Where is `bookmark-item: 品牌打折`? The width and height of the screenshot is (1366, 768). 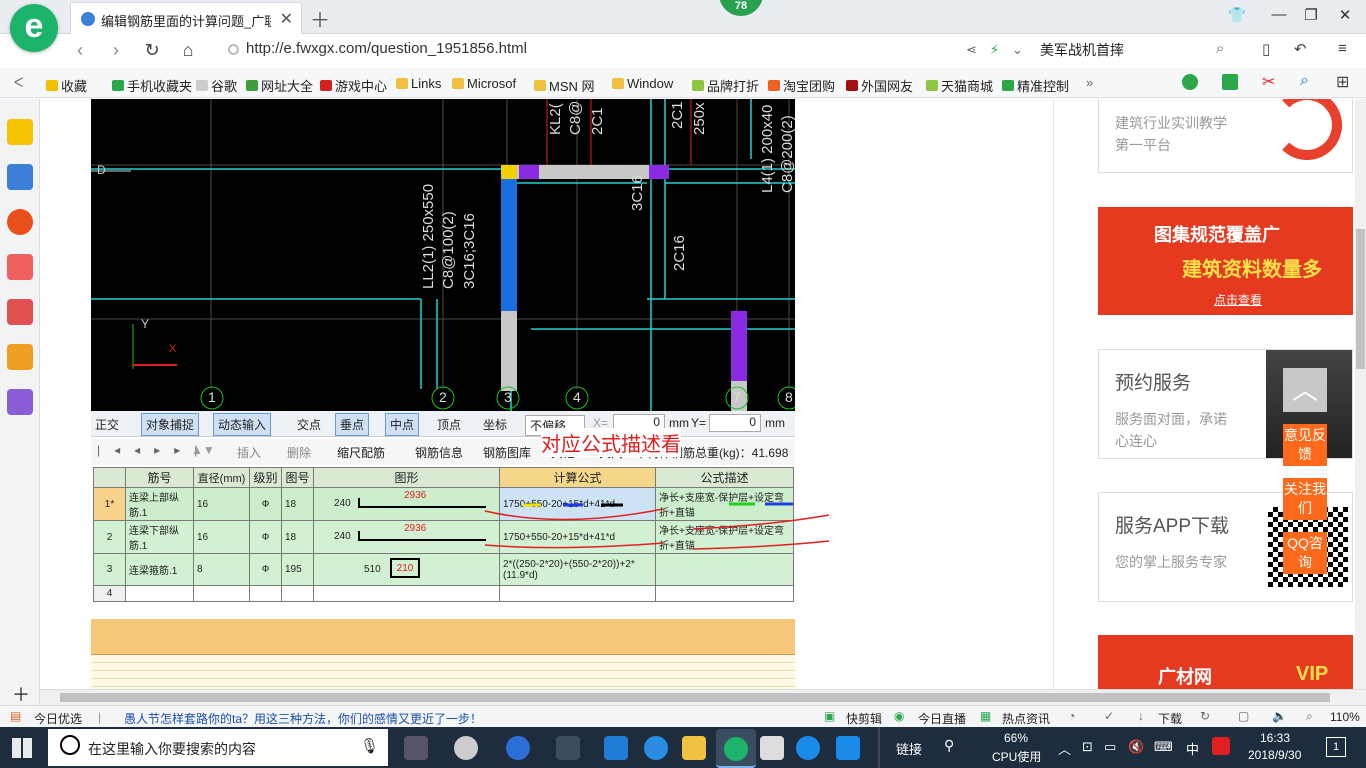 bookmark-item: 品牌打折 is located at coordinates (725, 85).